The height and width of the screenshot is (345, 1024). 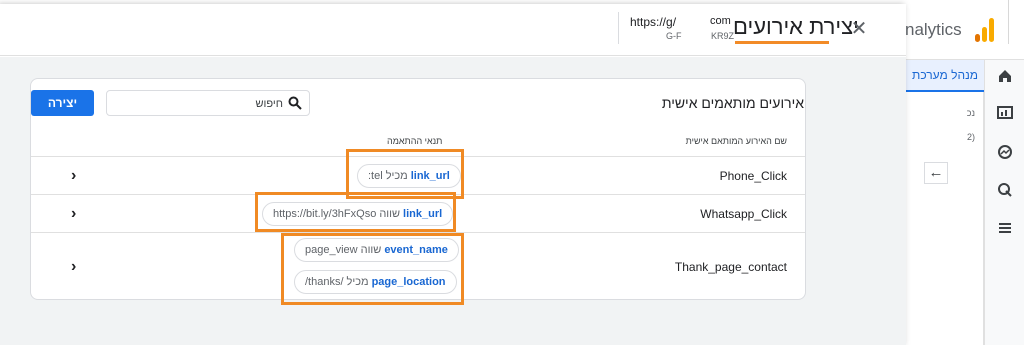 I want to click on create-button: יצירה, so click(x=62, y=103).